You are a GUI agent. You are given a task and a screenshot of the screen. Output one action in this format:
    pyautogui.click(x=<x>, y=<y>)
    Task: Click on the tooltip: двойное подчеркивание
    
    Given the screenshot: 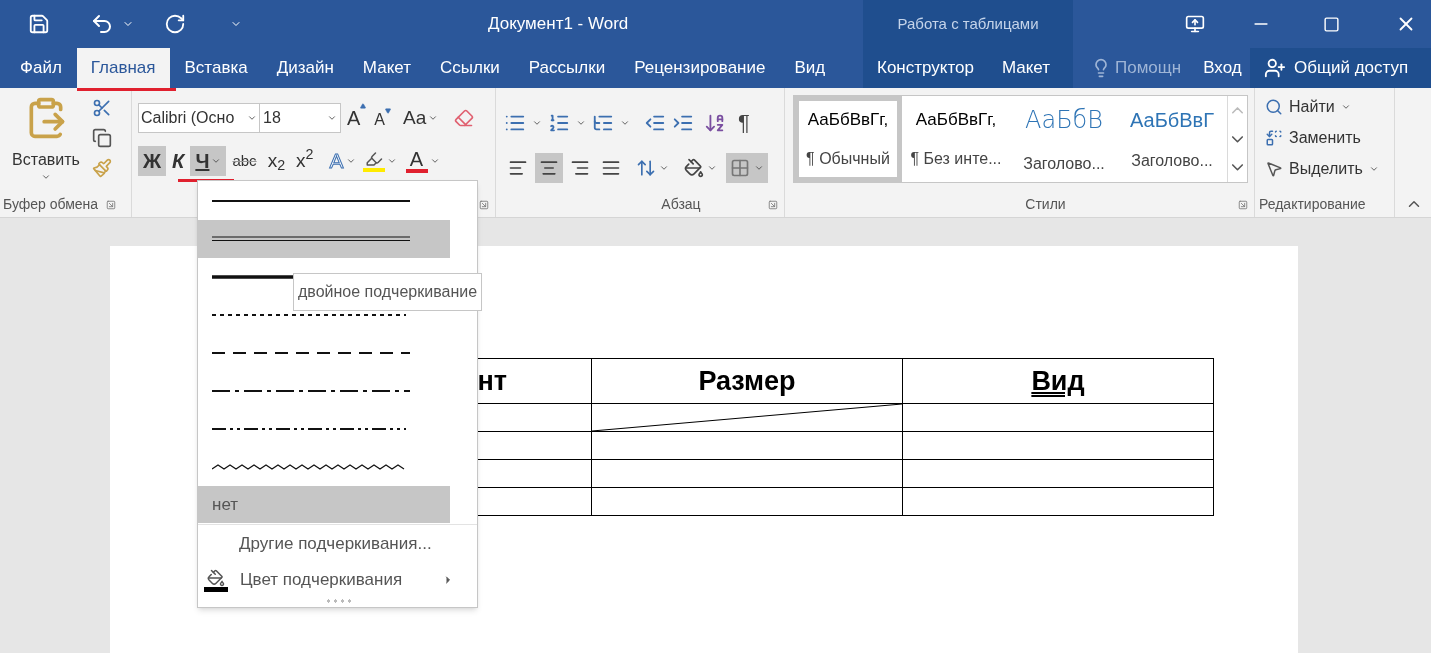 What is the action you would take?
    pyautogui.click(x=388, y=292)
    